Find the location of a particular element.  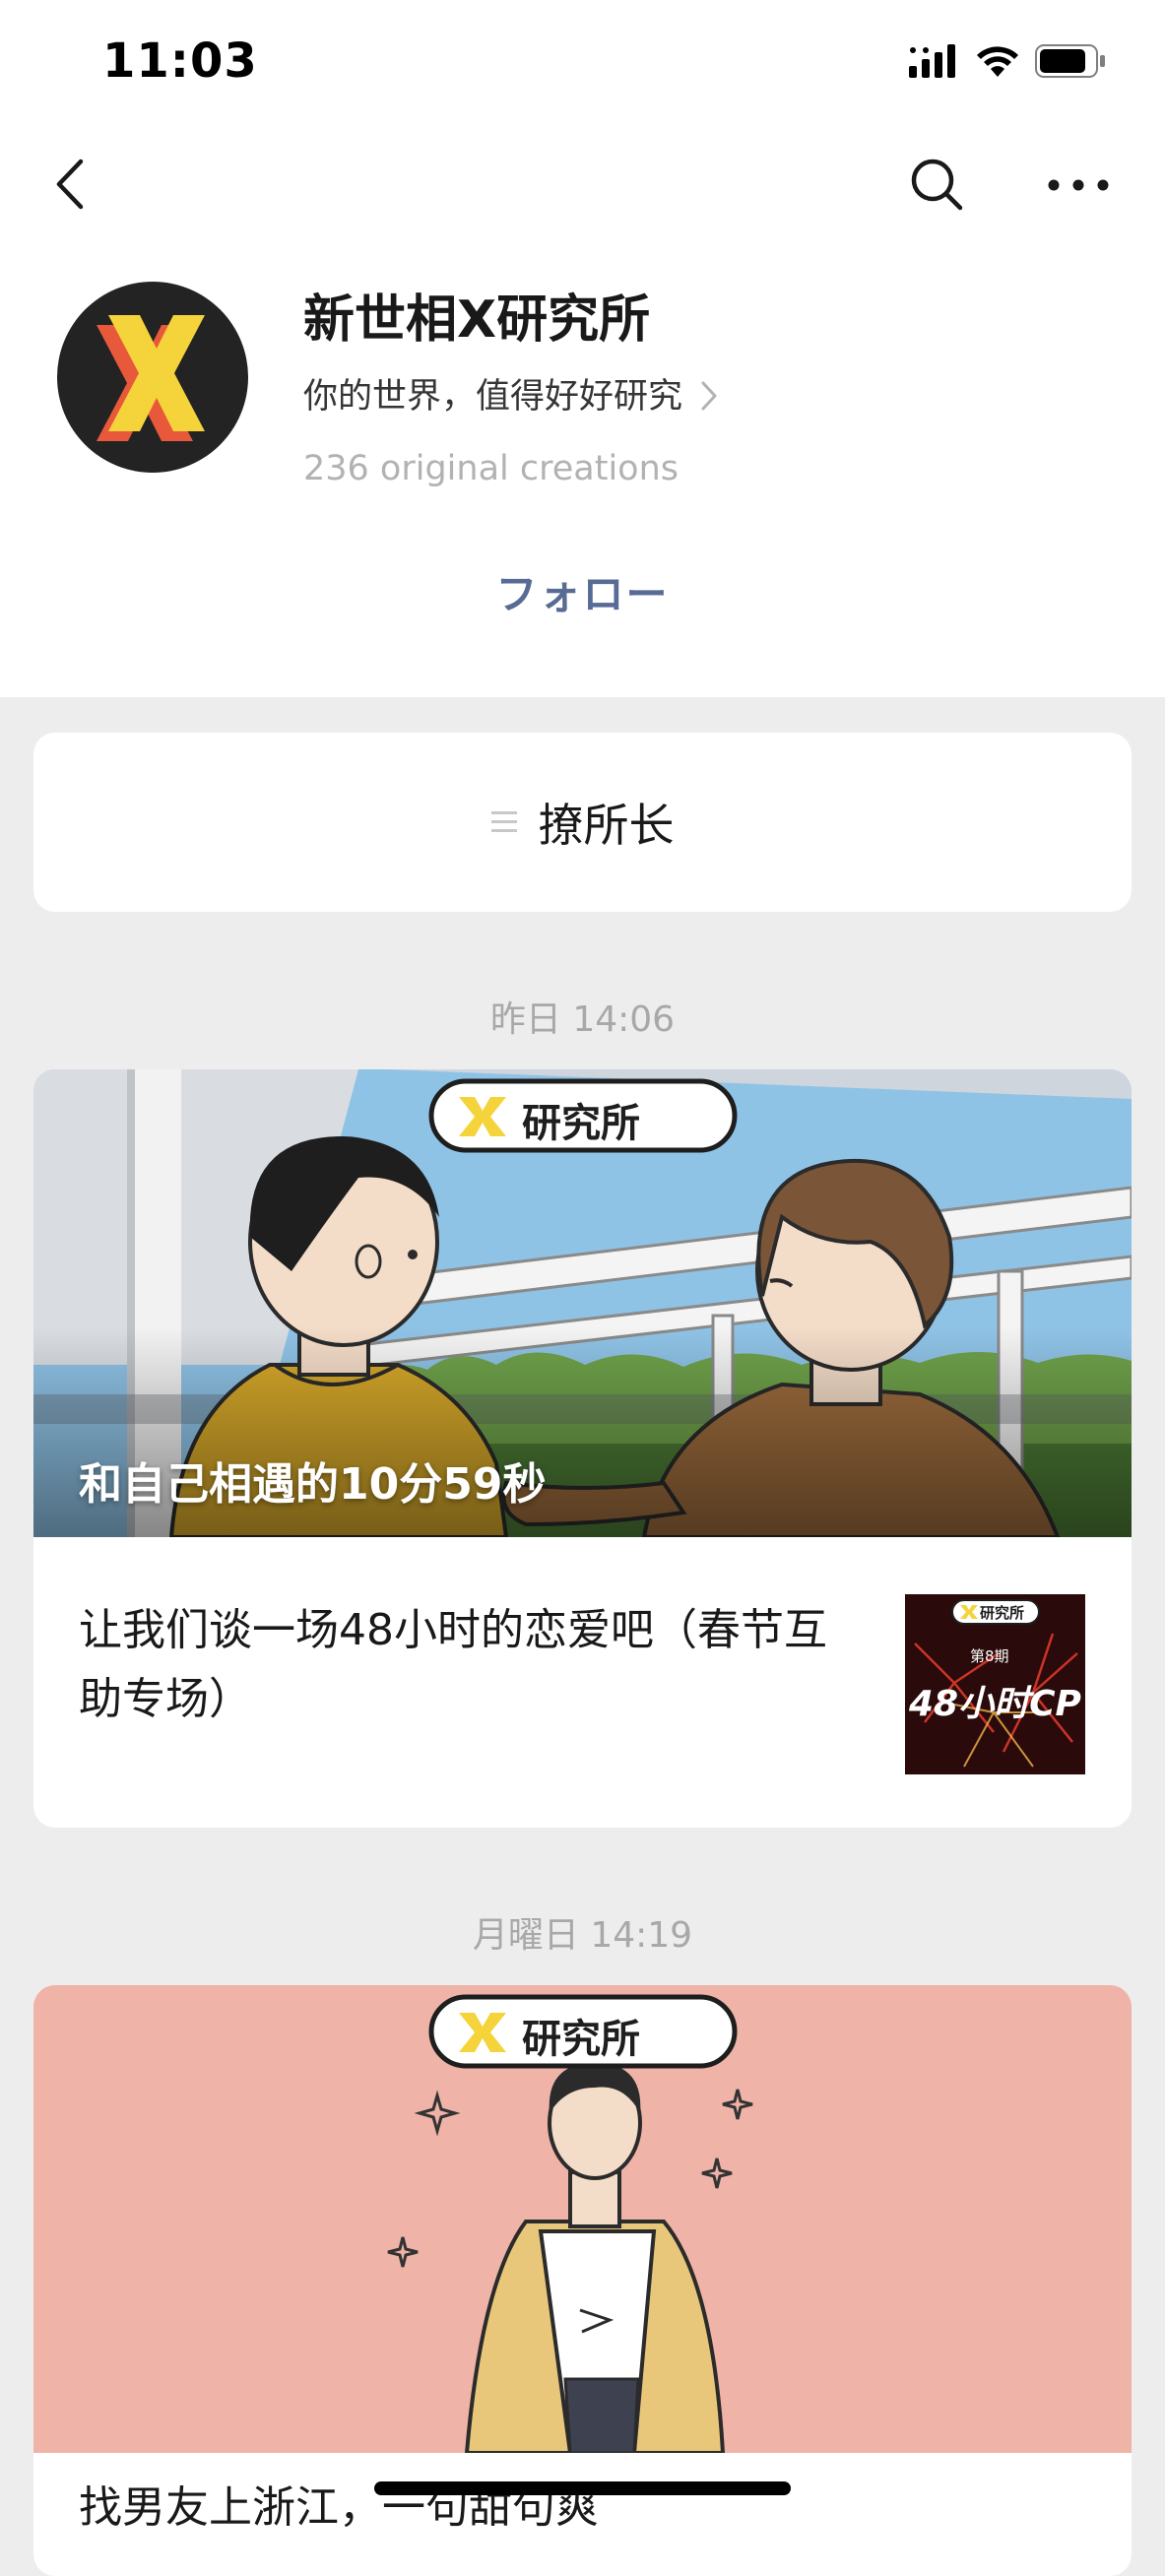

chevron-right-icon is located at coordinates (709, 395).